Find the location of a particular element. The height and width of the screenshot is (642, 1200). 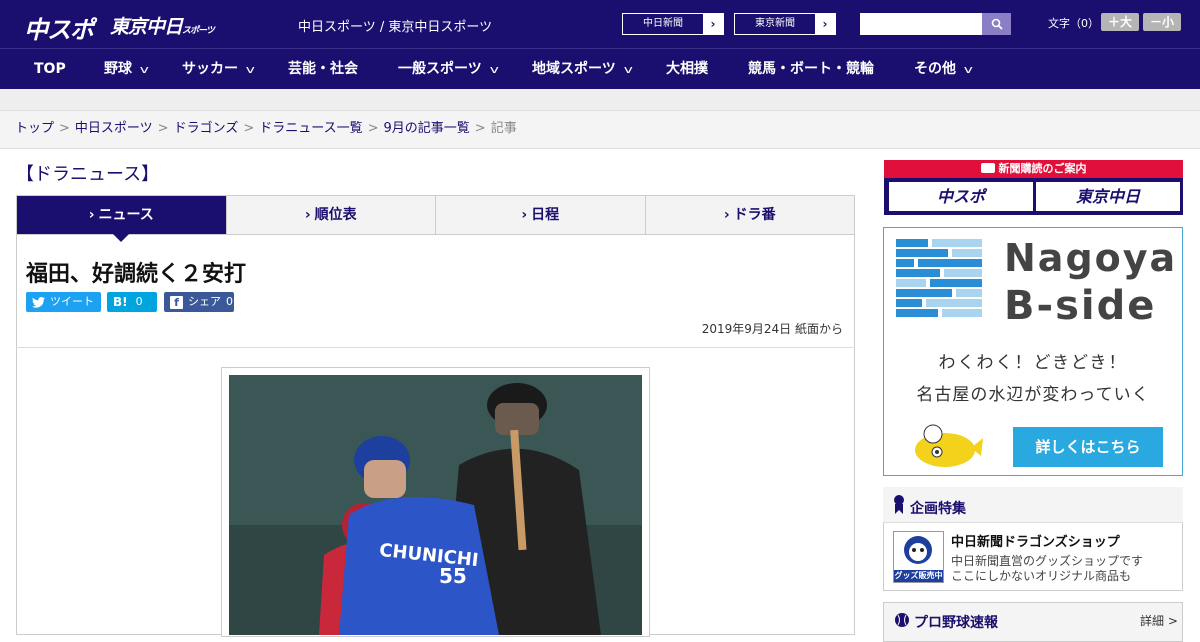

nav-item-label: TOP is located at coordinates (50, 69).